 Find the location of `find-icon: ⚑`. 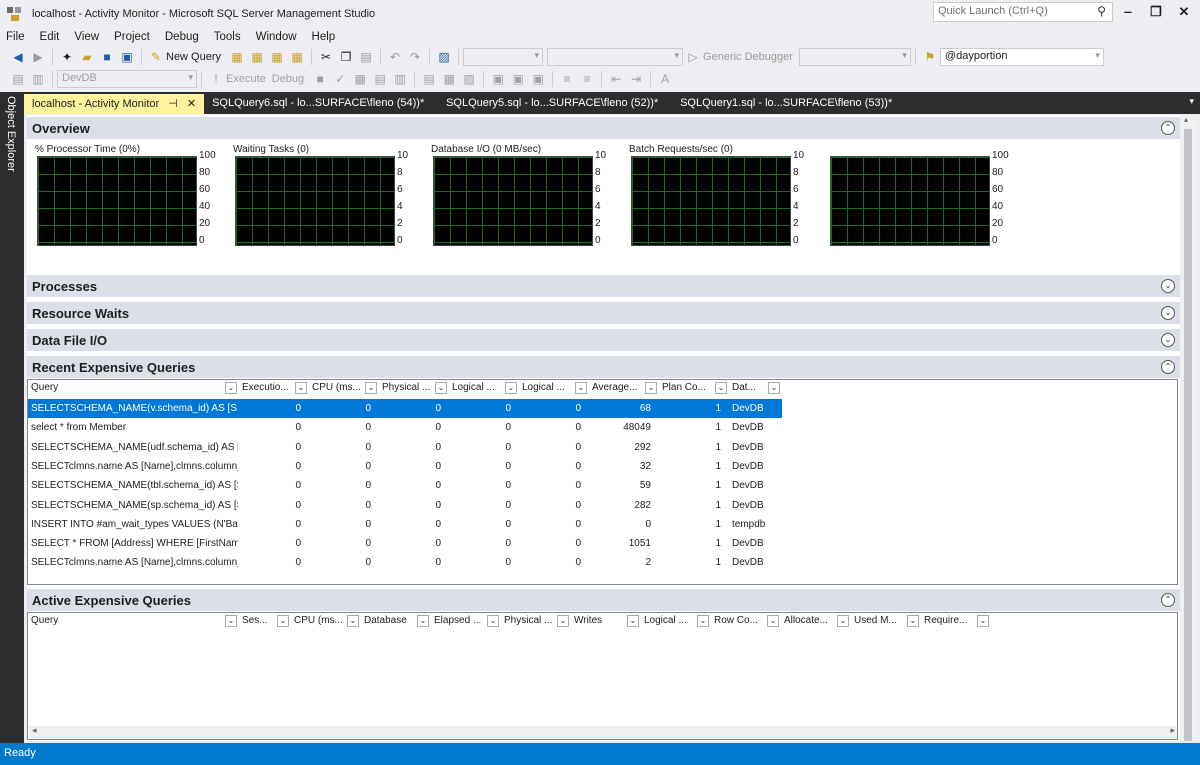

find-icon: ⚑ is located at coordinates (930, 57).